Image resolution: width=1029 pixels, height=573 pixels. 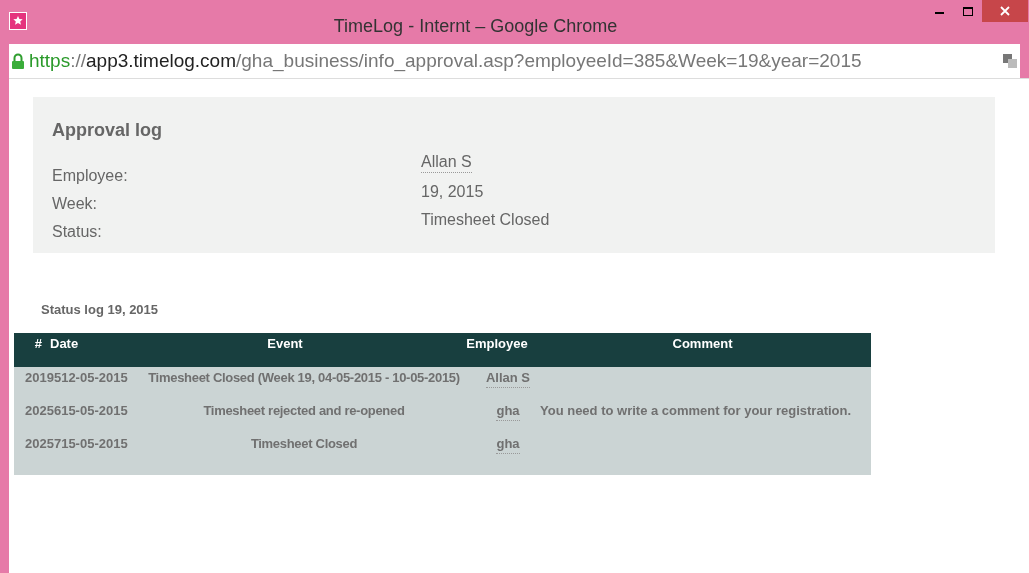 What do you see at coordinates (304, 443) in the screenshot?
I see `table-cell-text: Timesheet Closed` at bounding box center [304, 443].